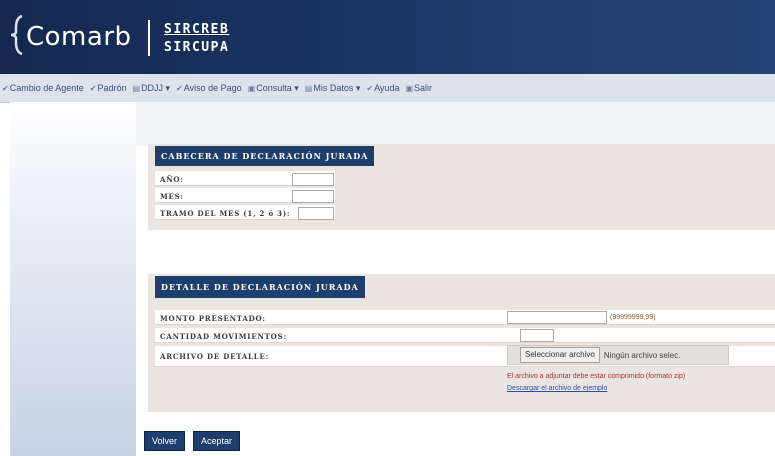 The height and width of the screenshot is (456, 775). What do you see at coordinates (370, 88) in the screenshot?
I see `help-icon: ✔` at bounding box center [370, 88].